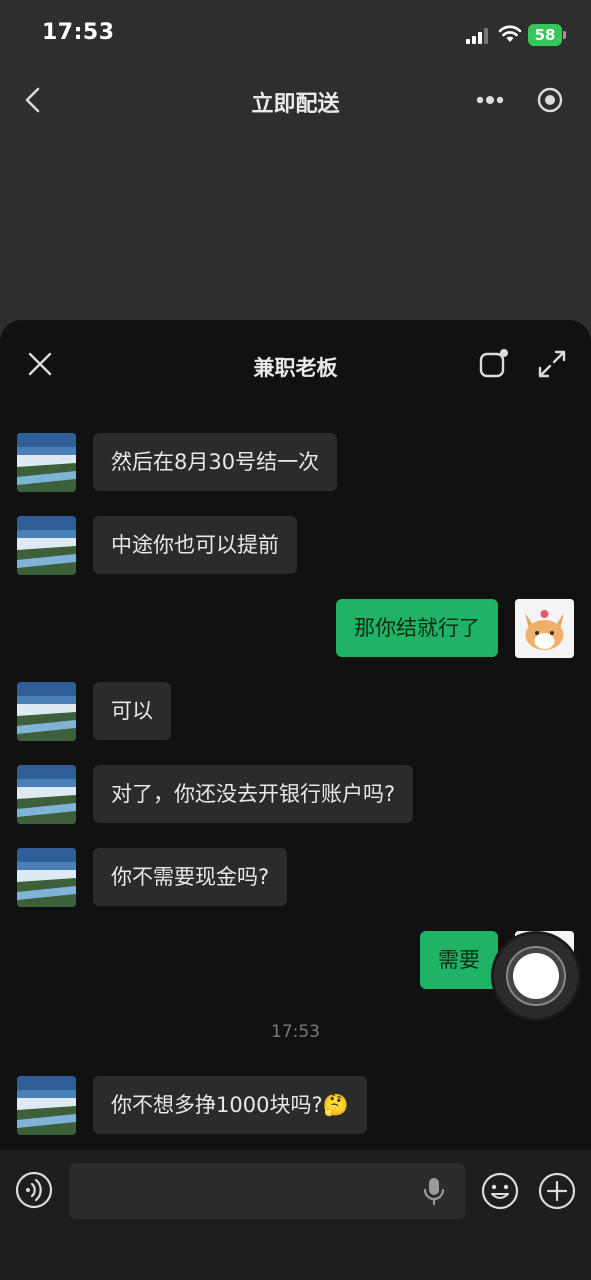  Describe the element at coordinates (295, 35) in the screenshot. I see `status-bar: 17:53 58` at that location.